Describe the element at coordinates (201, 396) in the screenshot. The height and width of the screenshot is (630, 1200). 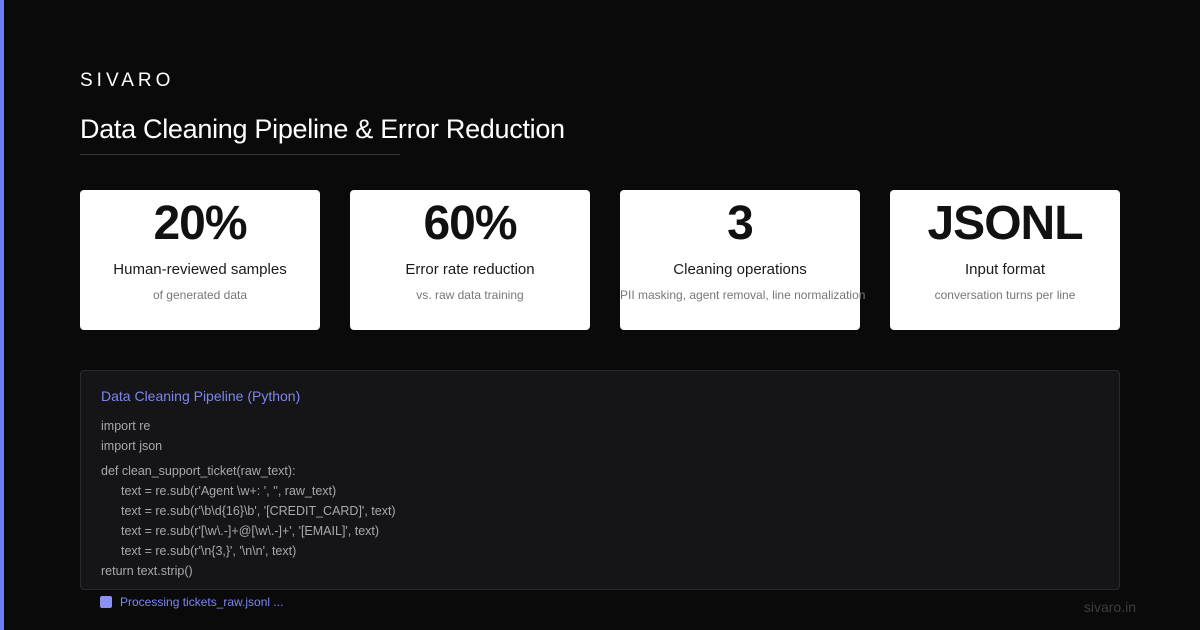
I see `code-title: Data Cleaning Pipeline (Python)` at that location.